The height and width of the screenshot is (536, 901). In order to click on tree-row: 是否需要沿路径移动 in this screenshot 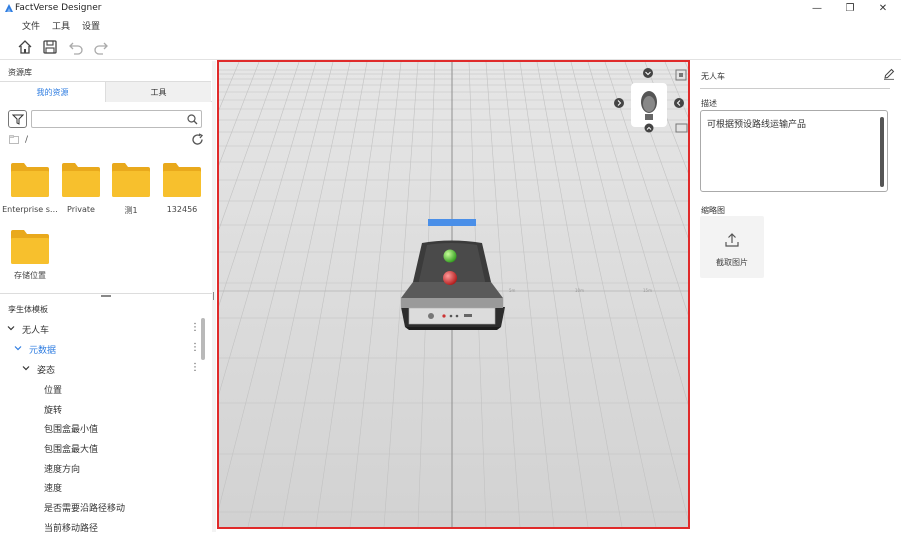, I will do `click(102, 507)`.